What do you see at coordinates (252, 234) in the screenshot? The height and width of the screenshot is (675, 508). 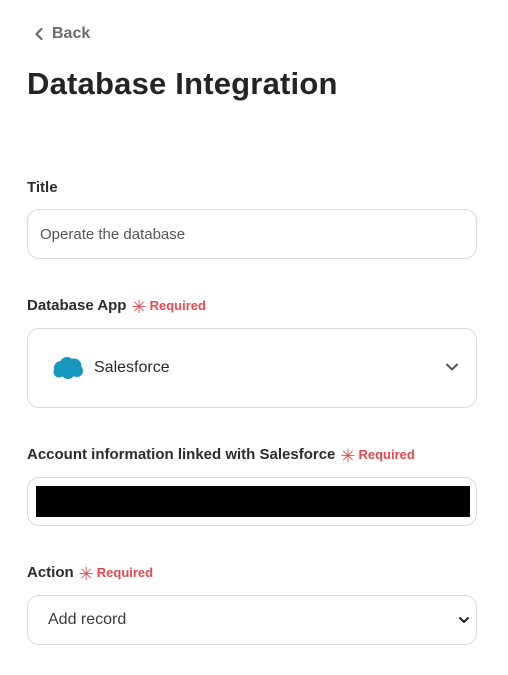 I see `title-input: Operate the database` at bounding box center [252, 234].